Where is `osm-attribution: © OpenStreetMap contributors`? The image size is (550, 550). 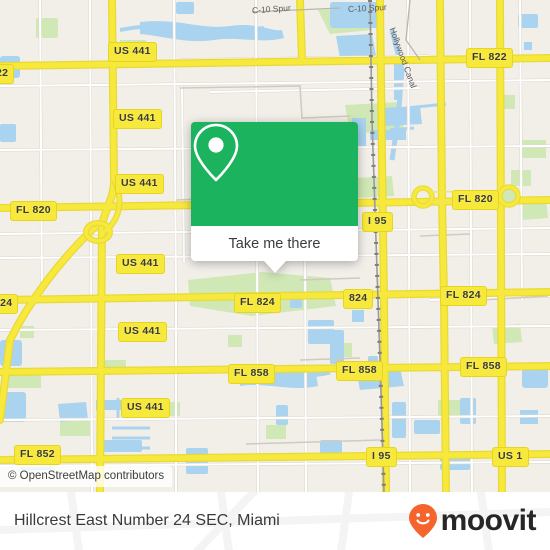
osm-attribution: © OpenStreetMap contributors is located at coordinates (86, 476).